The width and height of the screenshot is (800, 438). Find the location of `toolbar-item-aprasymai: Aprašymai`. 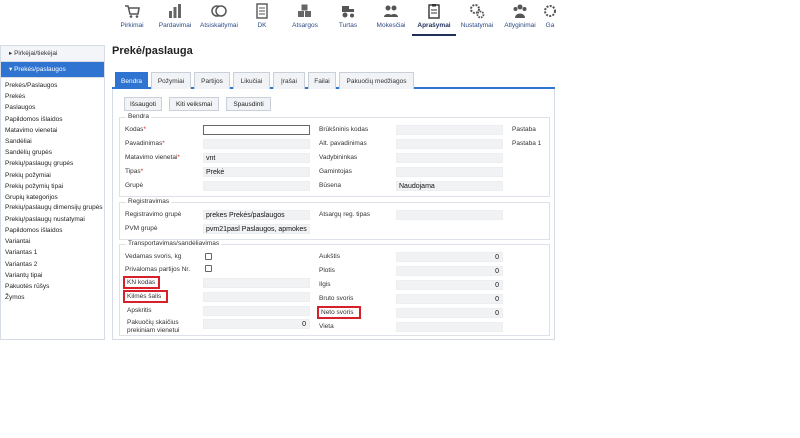

toolbar-item-aprasymai: Aprašymai is located at coordinates (434, 18).